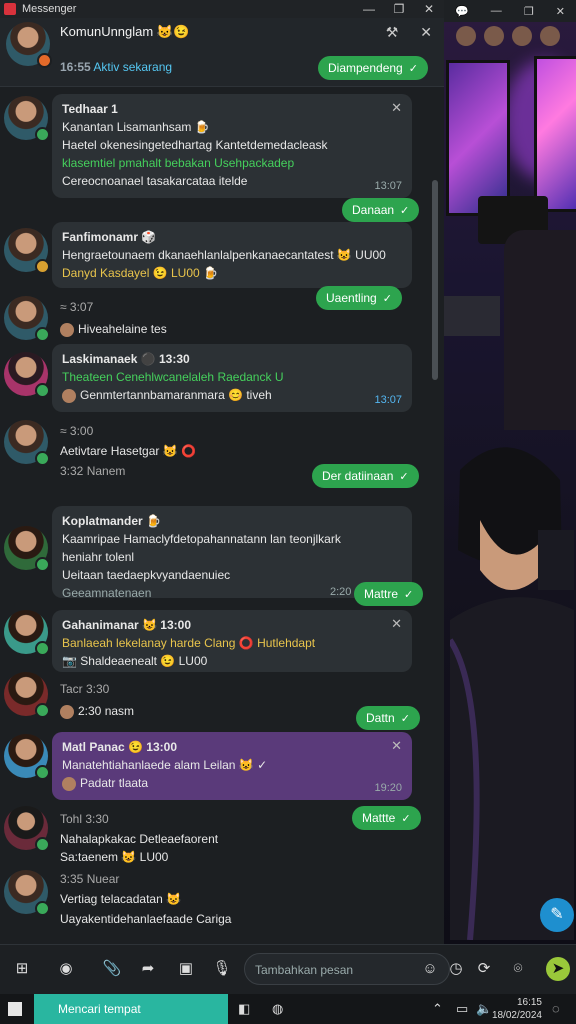 This screenshot has width=576, height=1024. I want to click on emoji-icon: ☺, so click(430, 969).